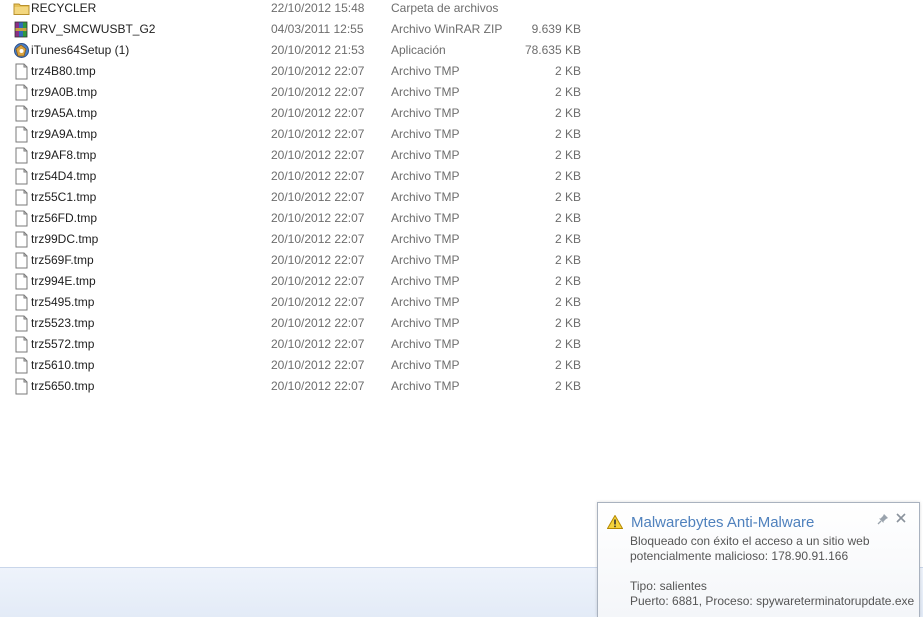 Image resolution: width=923 pixels, height=617 pixels. What do you see at coordinates (62, 323) in the screenshot?
I see `file-name: trz5523.tmp` at bounding box center [62, 323].